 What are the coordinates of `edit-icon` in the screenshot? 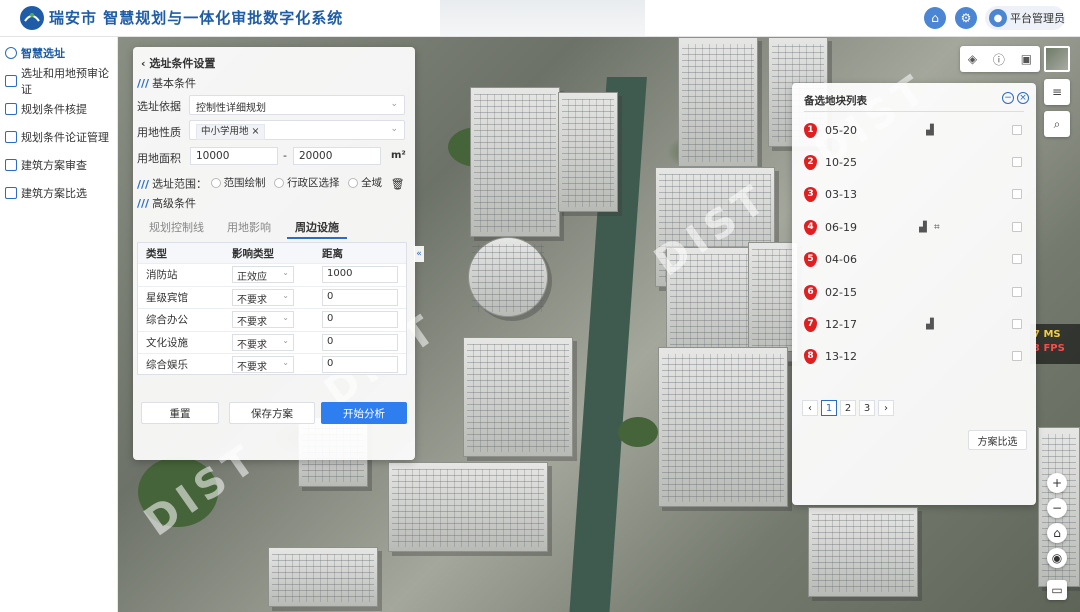 It's located at (11, 137).